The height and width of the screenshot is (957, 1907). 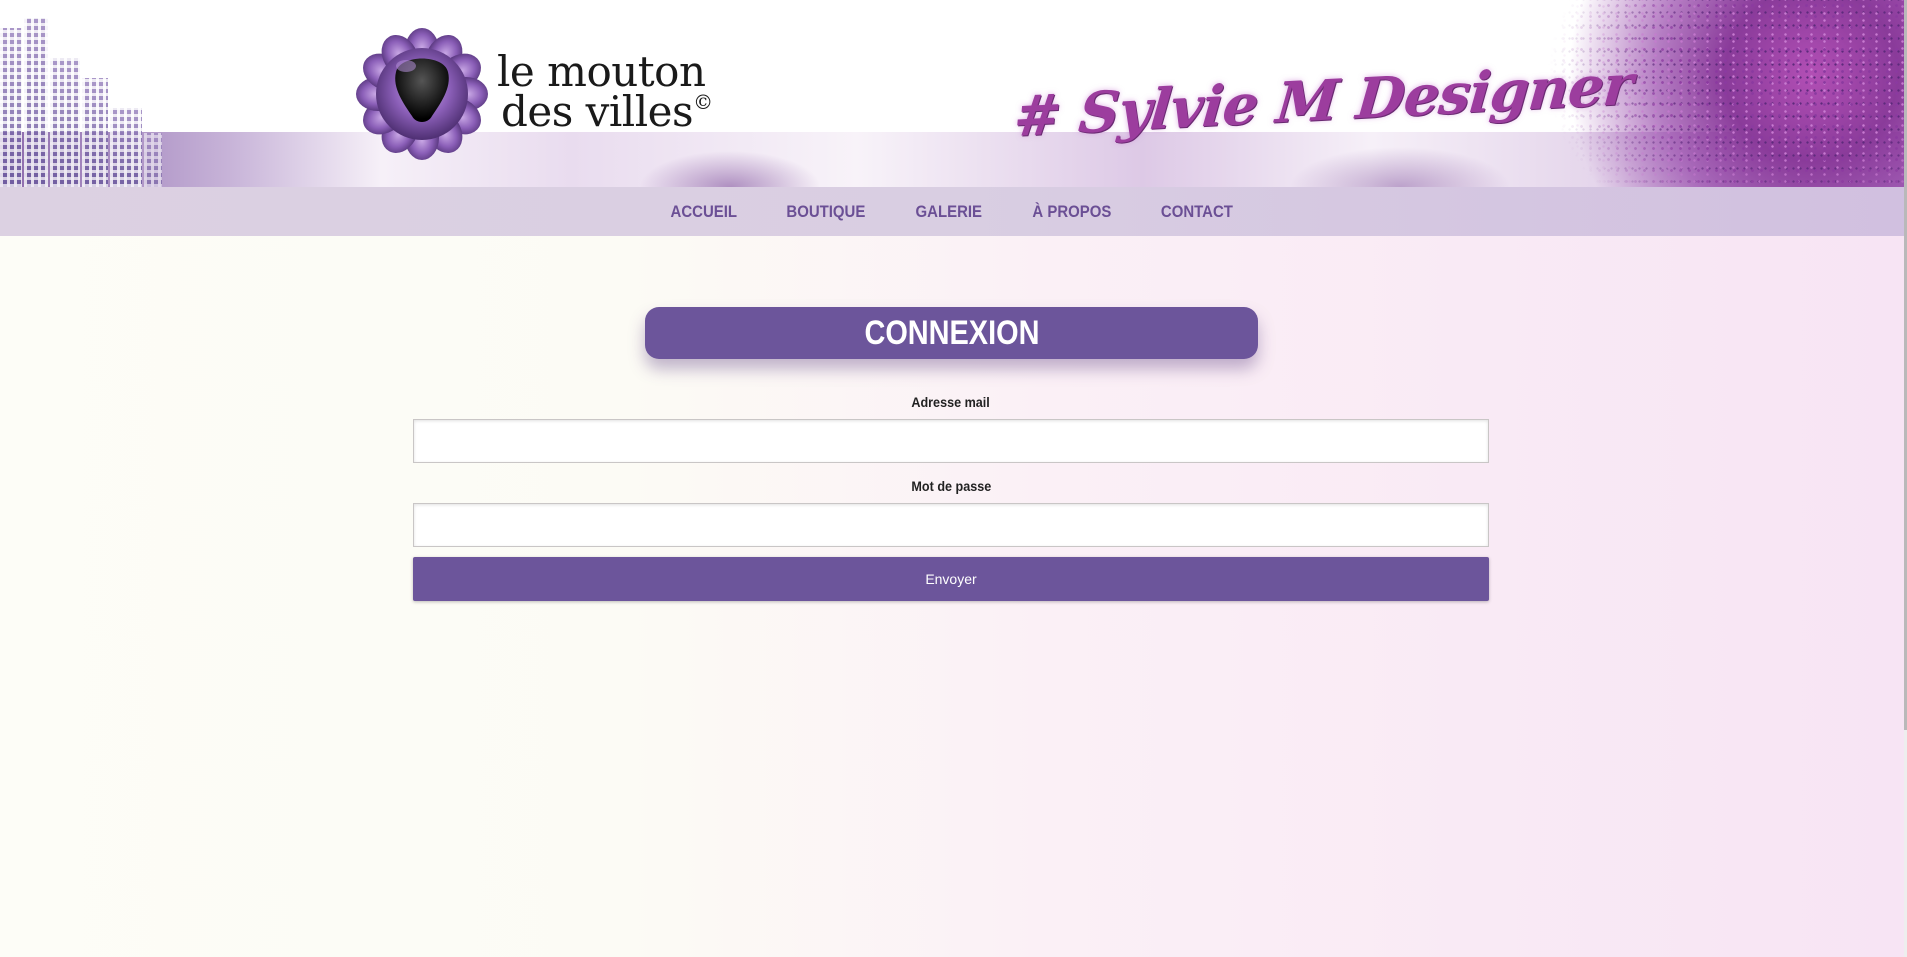 What do you see at coordinates (1197, 212) in the screenshot?
I see `nav-item-contact: CONTACT` at bounding box center [1197, 212].